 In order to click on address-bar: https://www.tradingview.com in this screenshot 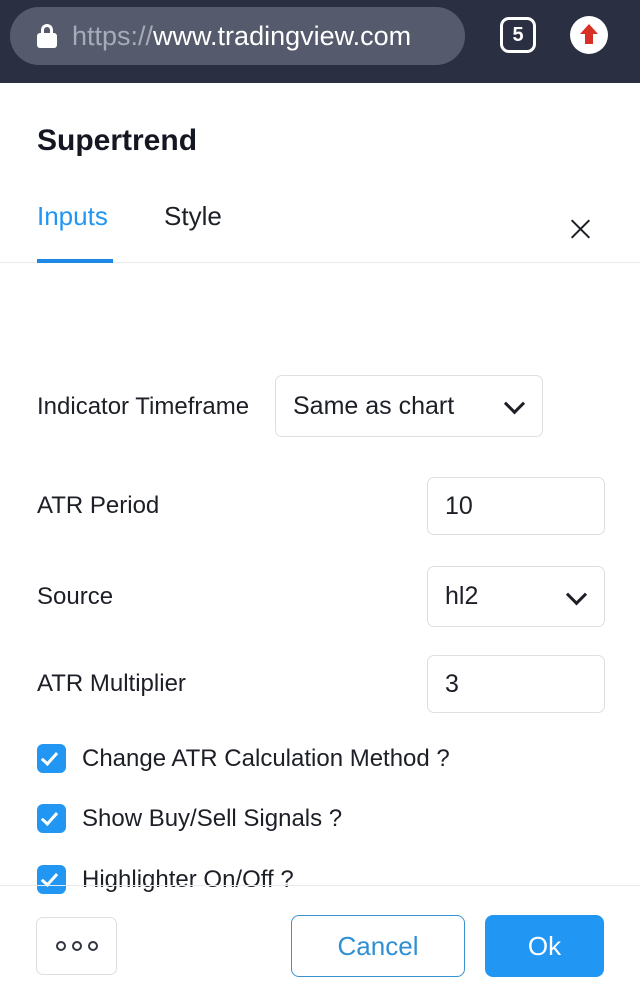, I will do `click(237, 36)`.